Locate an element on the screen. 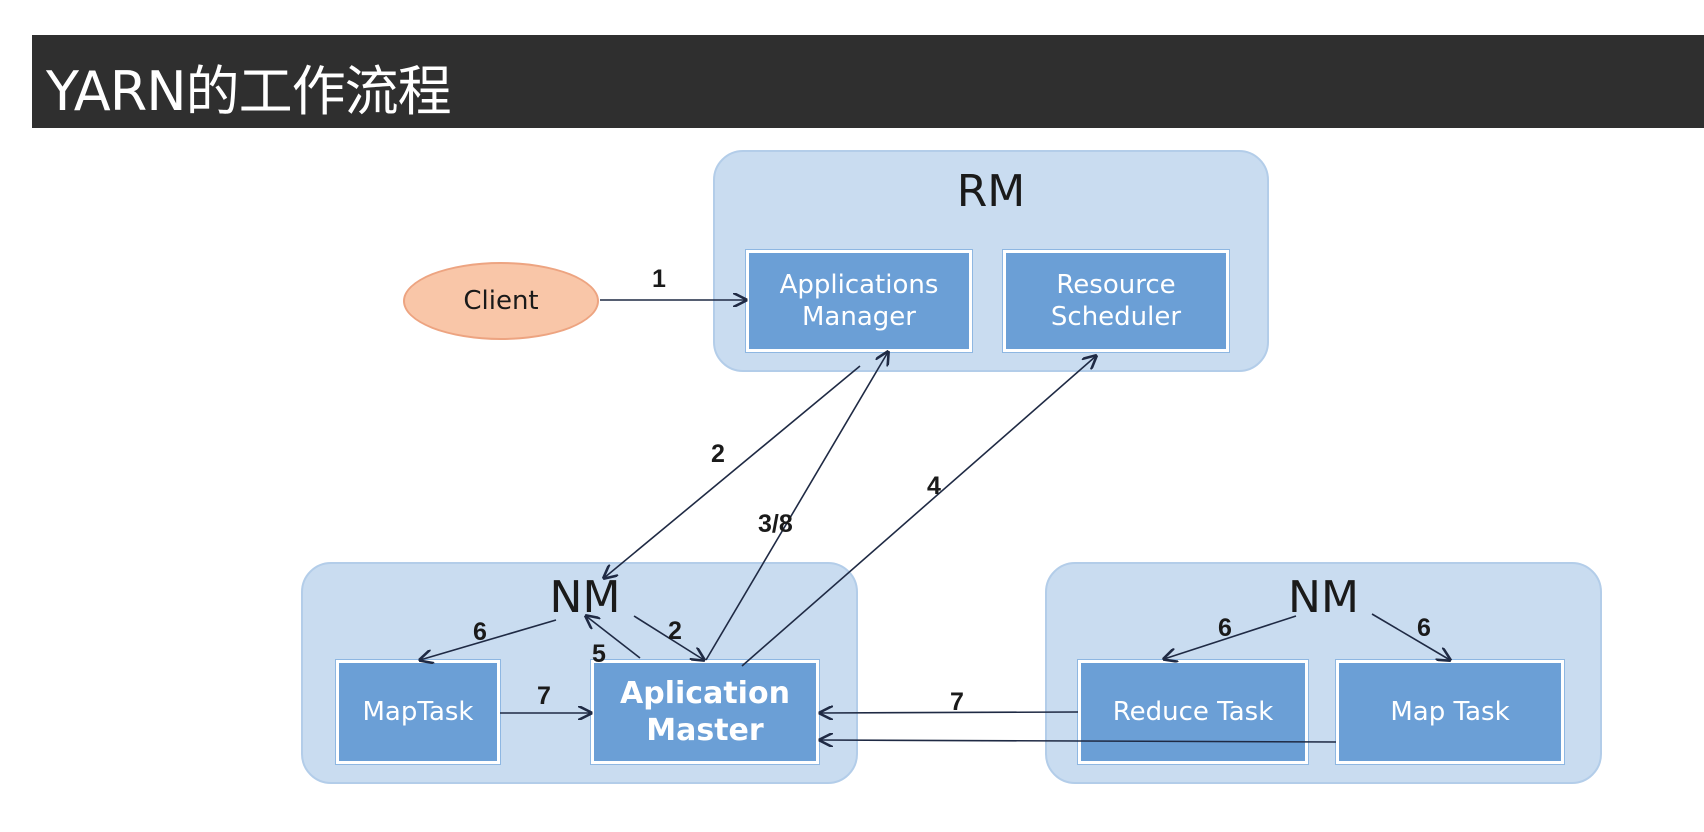 The width and height of the screenshot is (1704, 832). arrow-appmaster-to-am is located at coordinates (797, 506).